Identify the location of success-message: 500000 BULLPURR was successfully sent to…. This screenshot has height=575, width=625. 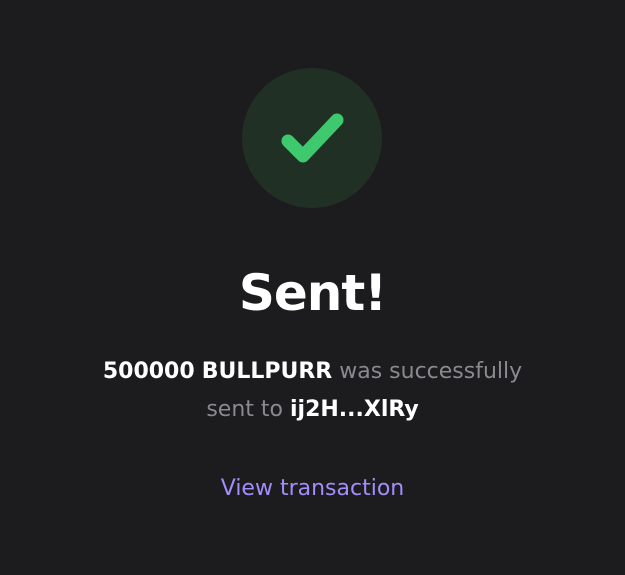
(312, 391).